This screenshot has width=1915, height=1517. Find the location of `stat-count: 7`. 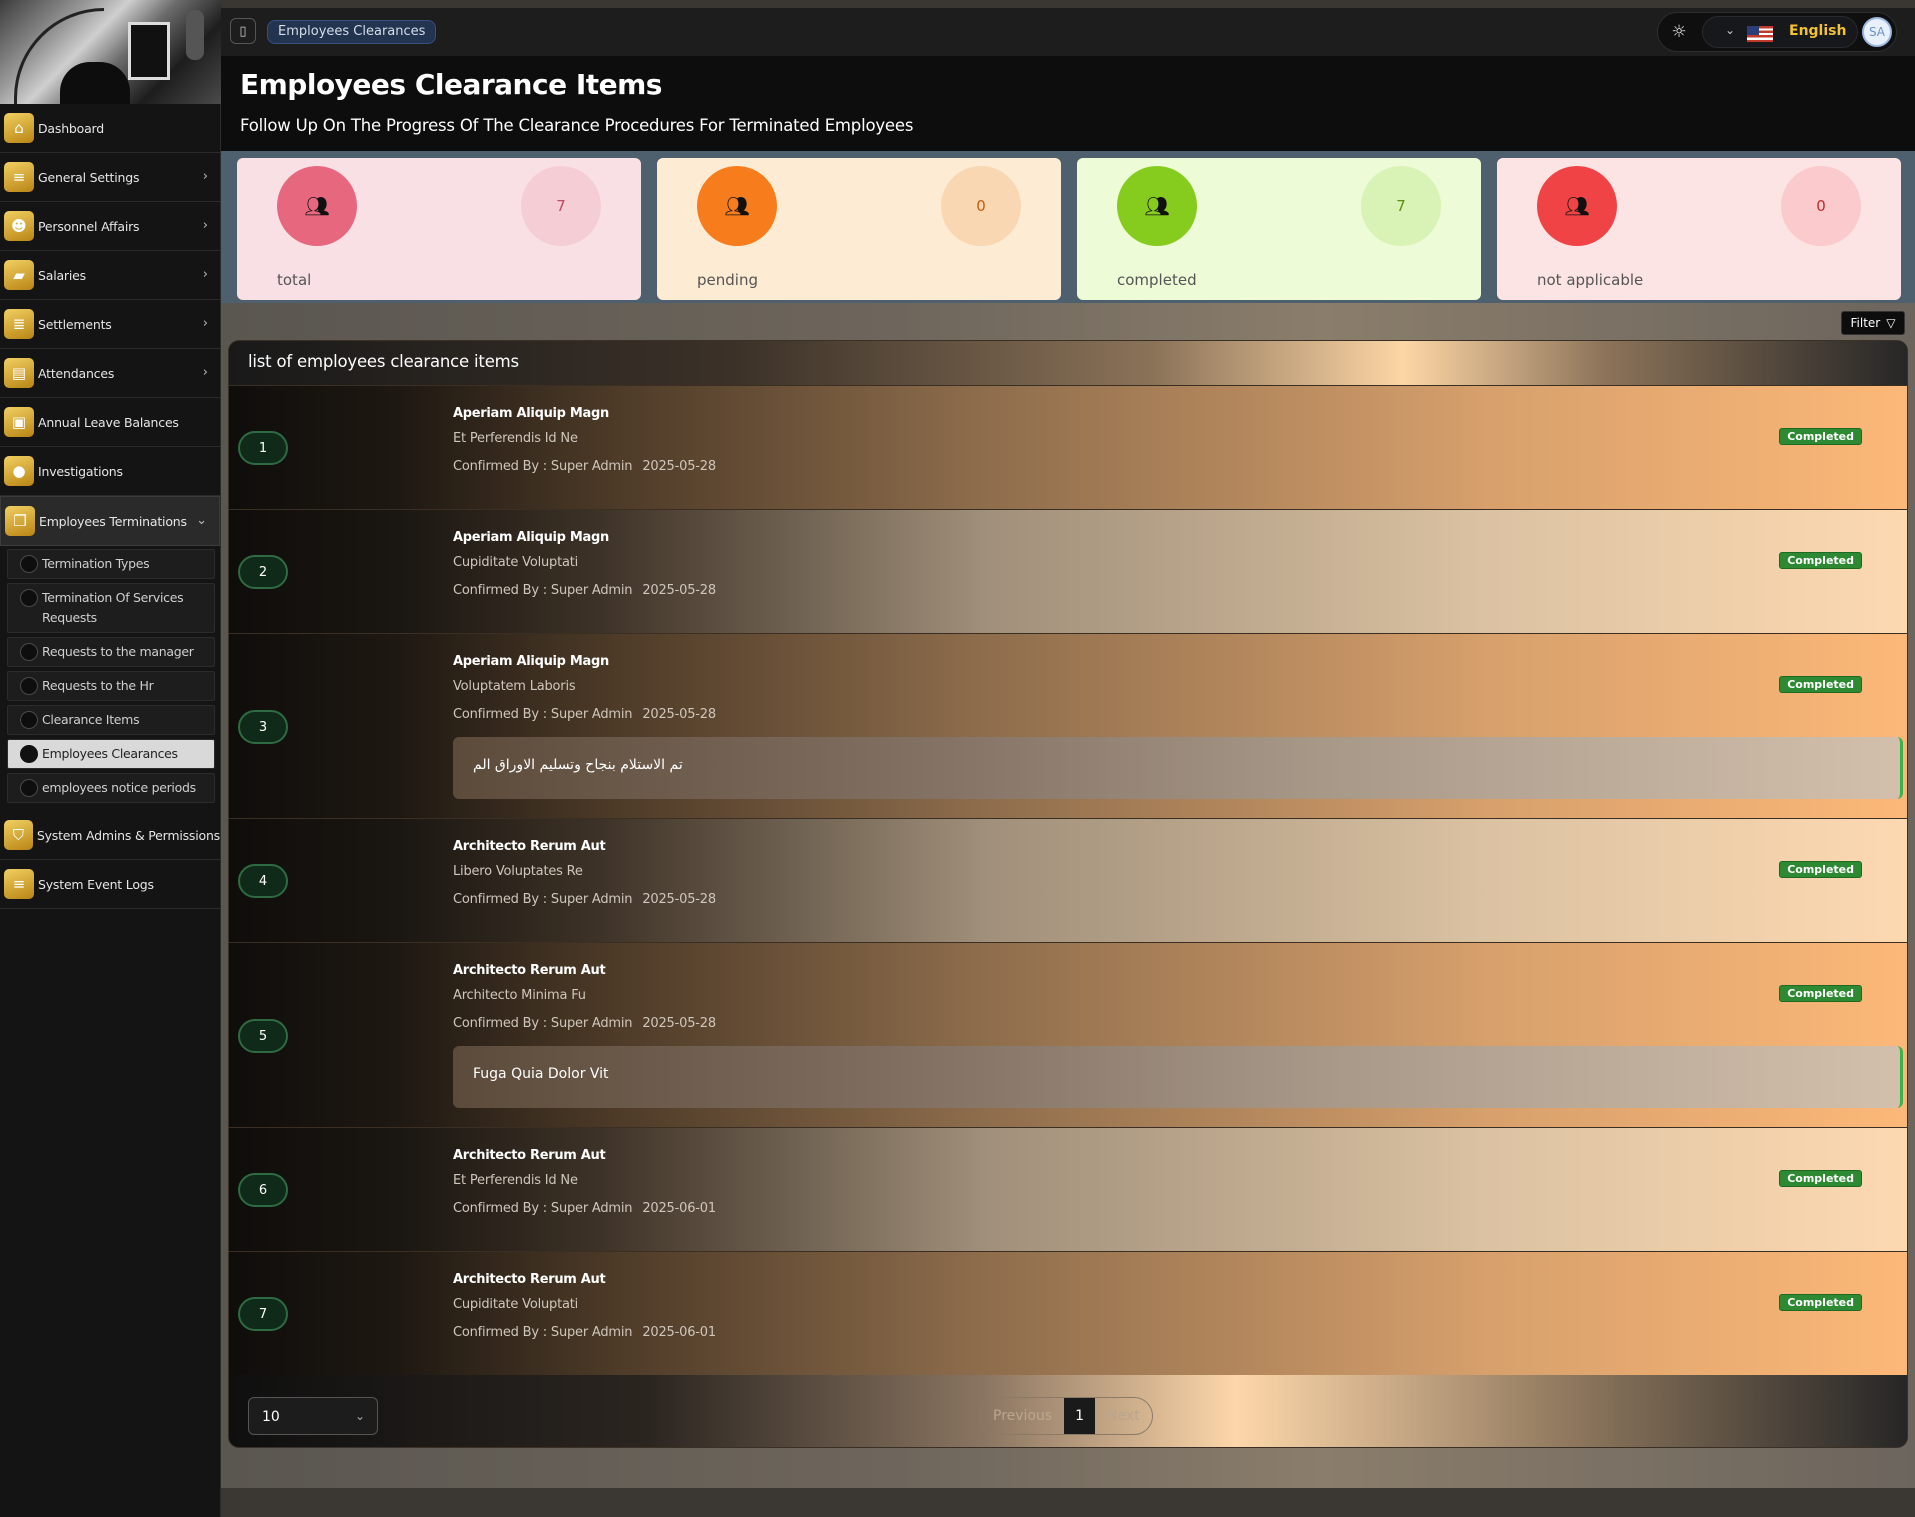

stat-count: 7 is located at coordinates (1401, 206).